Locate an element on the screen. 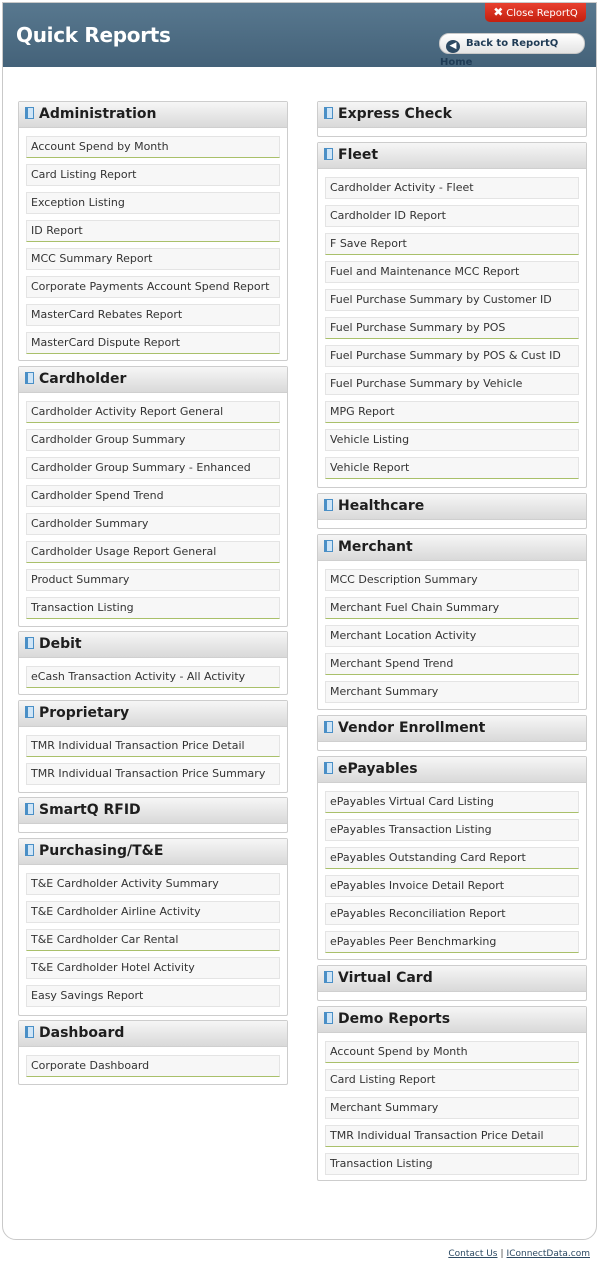 This screenshot has height=1267, width=600. report-link: Product Summary is located at coordinates (153, 580).